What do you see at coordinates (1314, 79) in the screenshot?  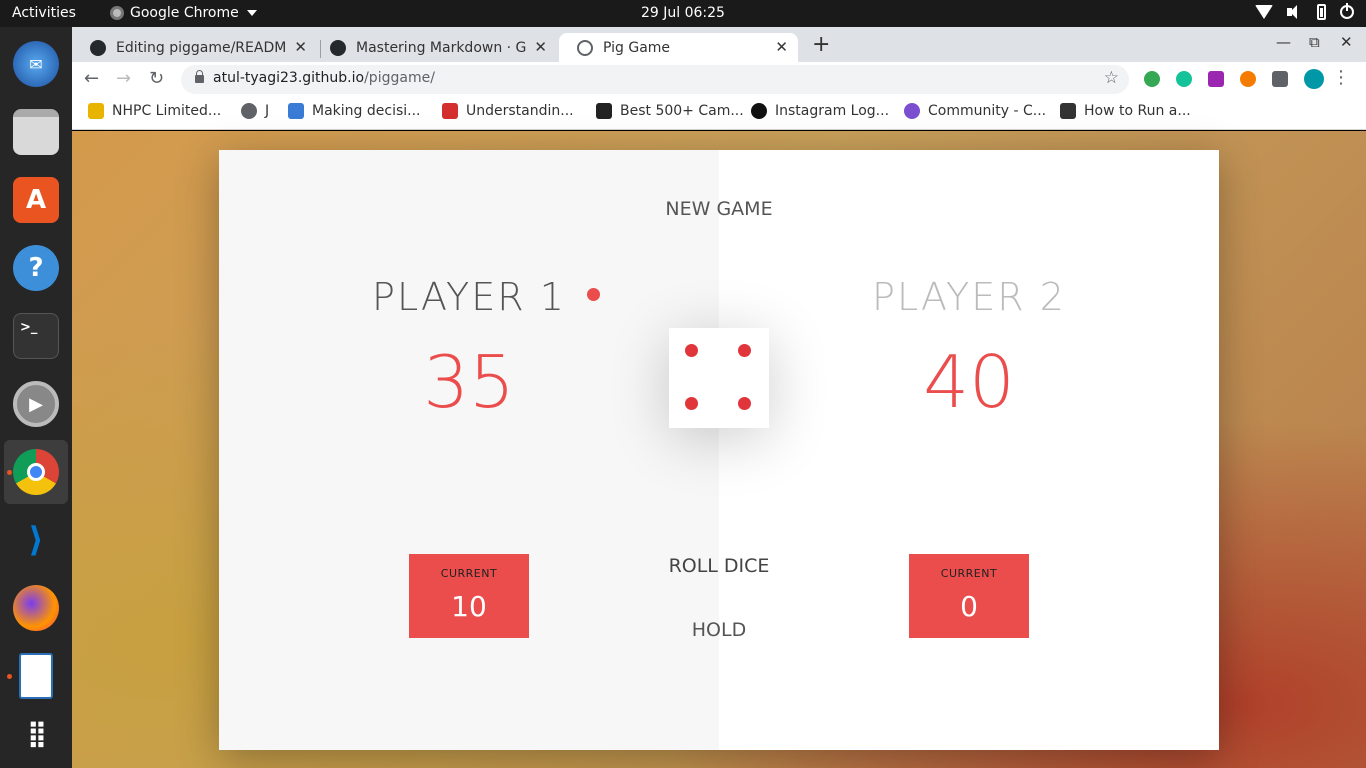 I see `profile-avatar` at bounding box center [1314, 79].